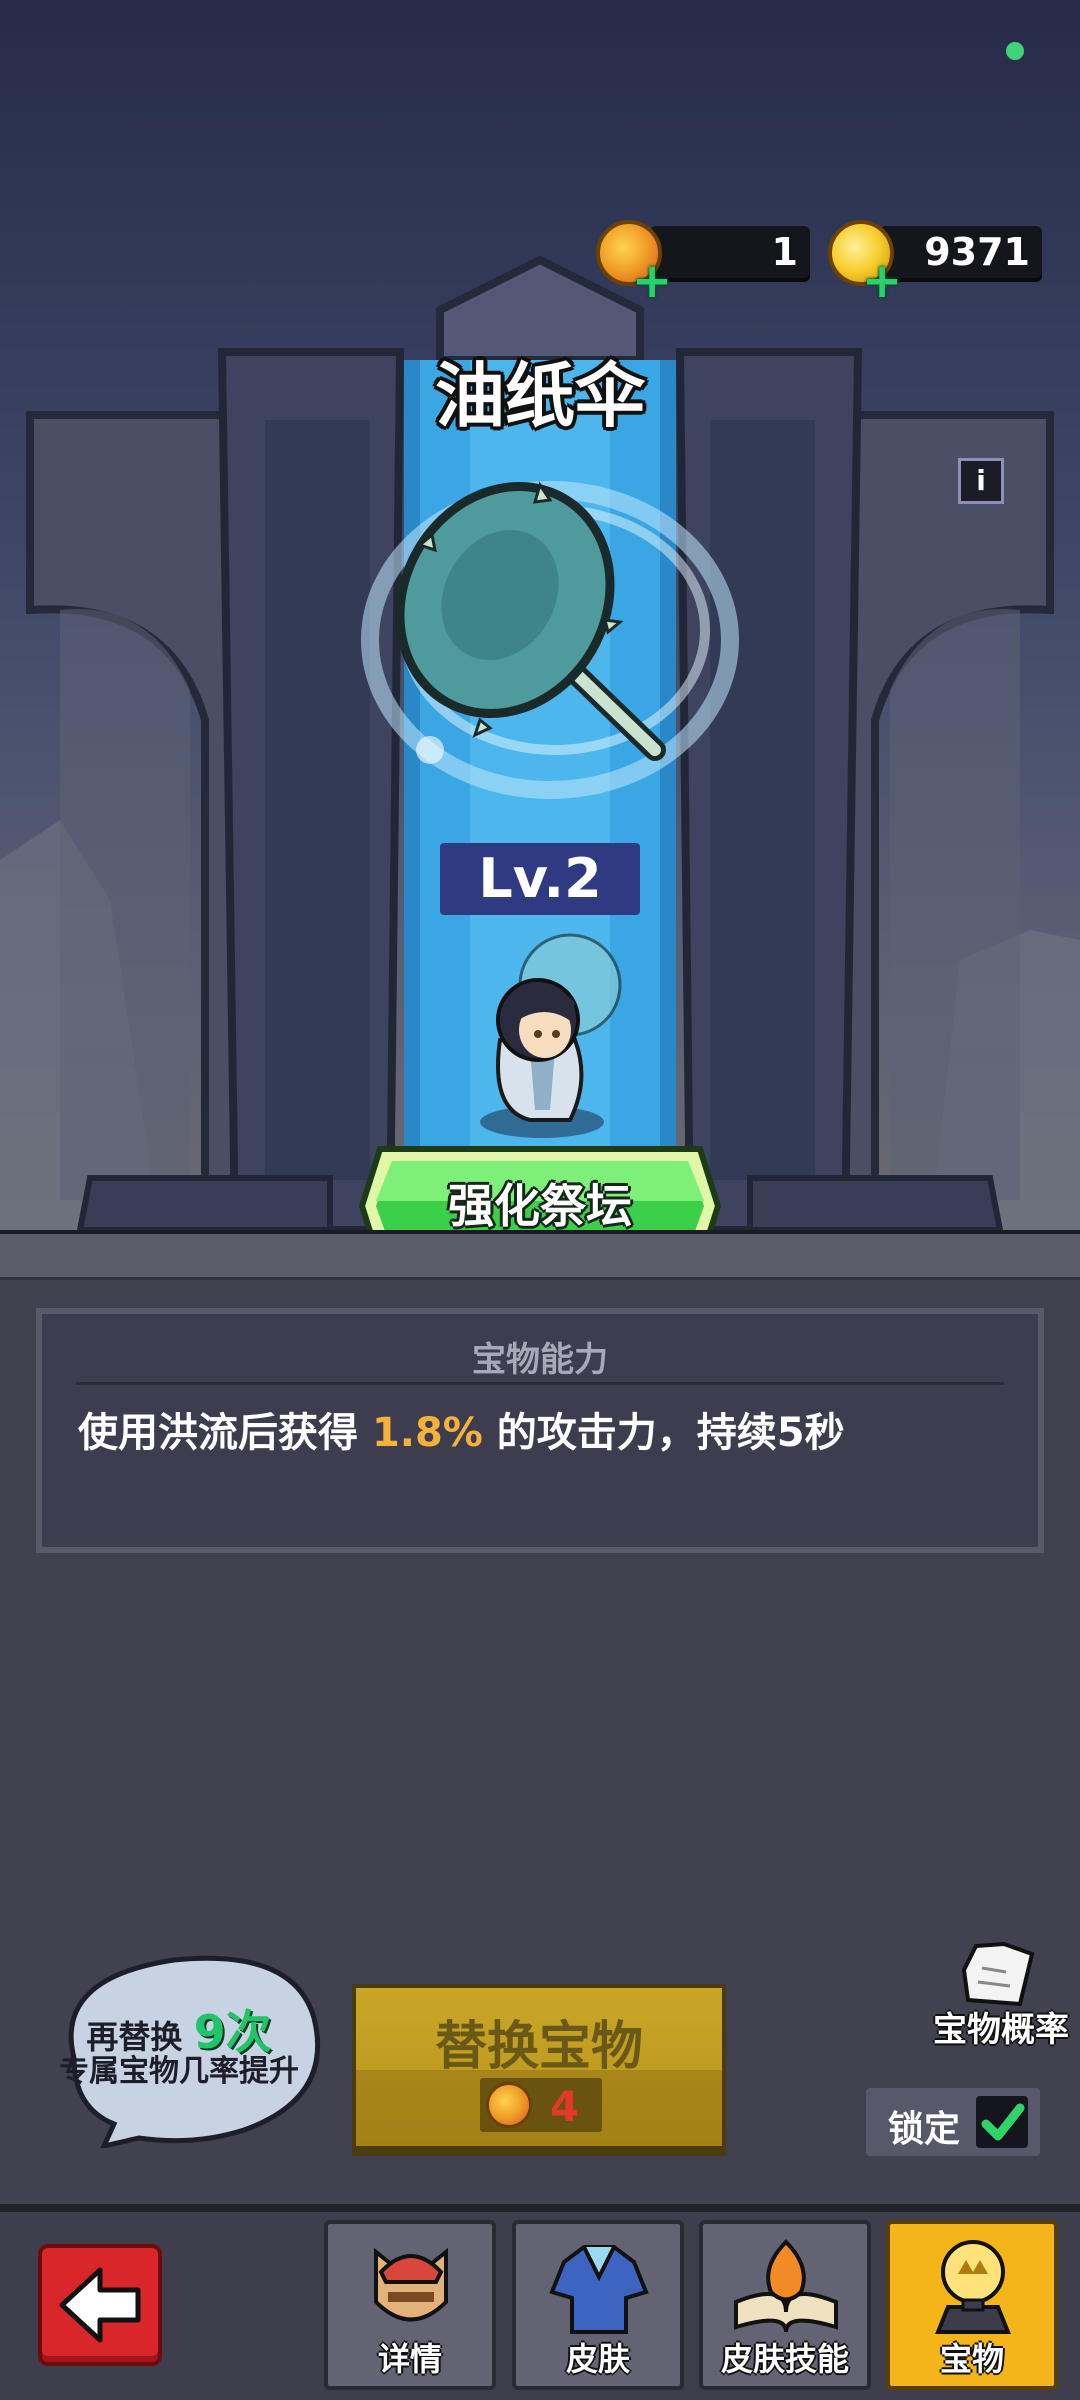 The image size is (1080, 2400). Describe the element at coordinates (784, 252) in the screenshot. I see `gem-count: 1` at that location.